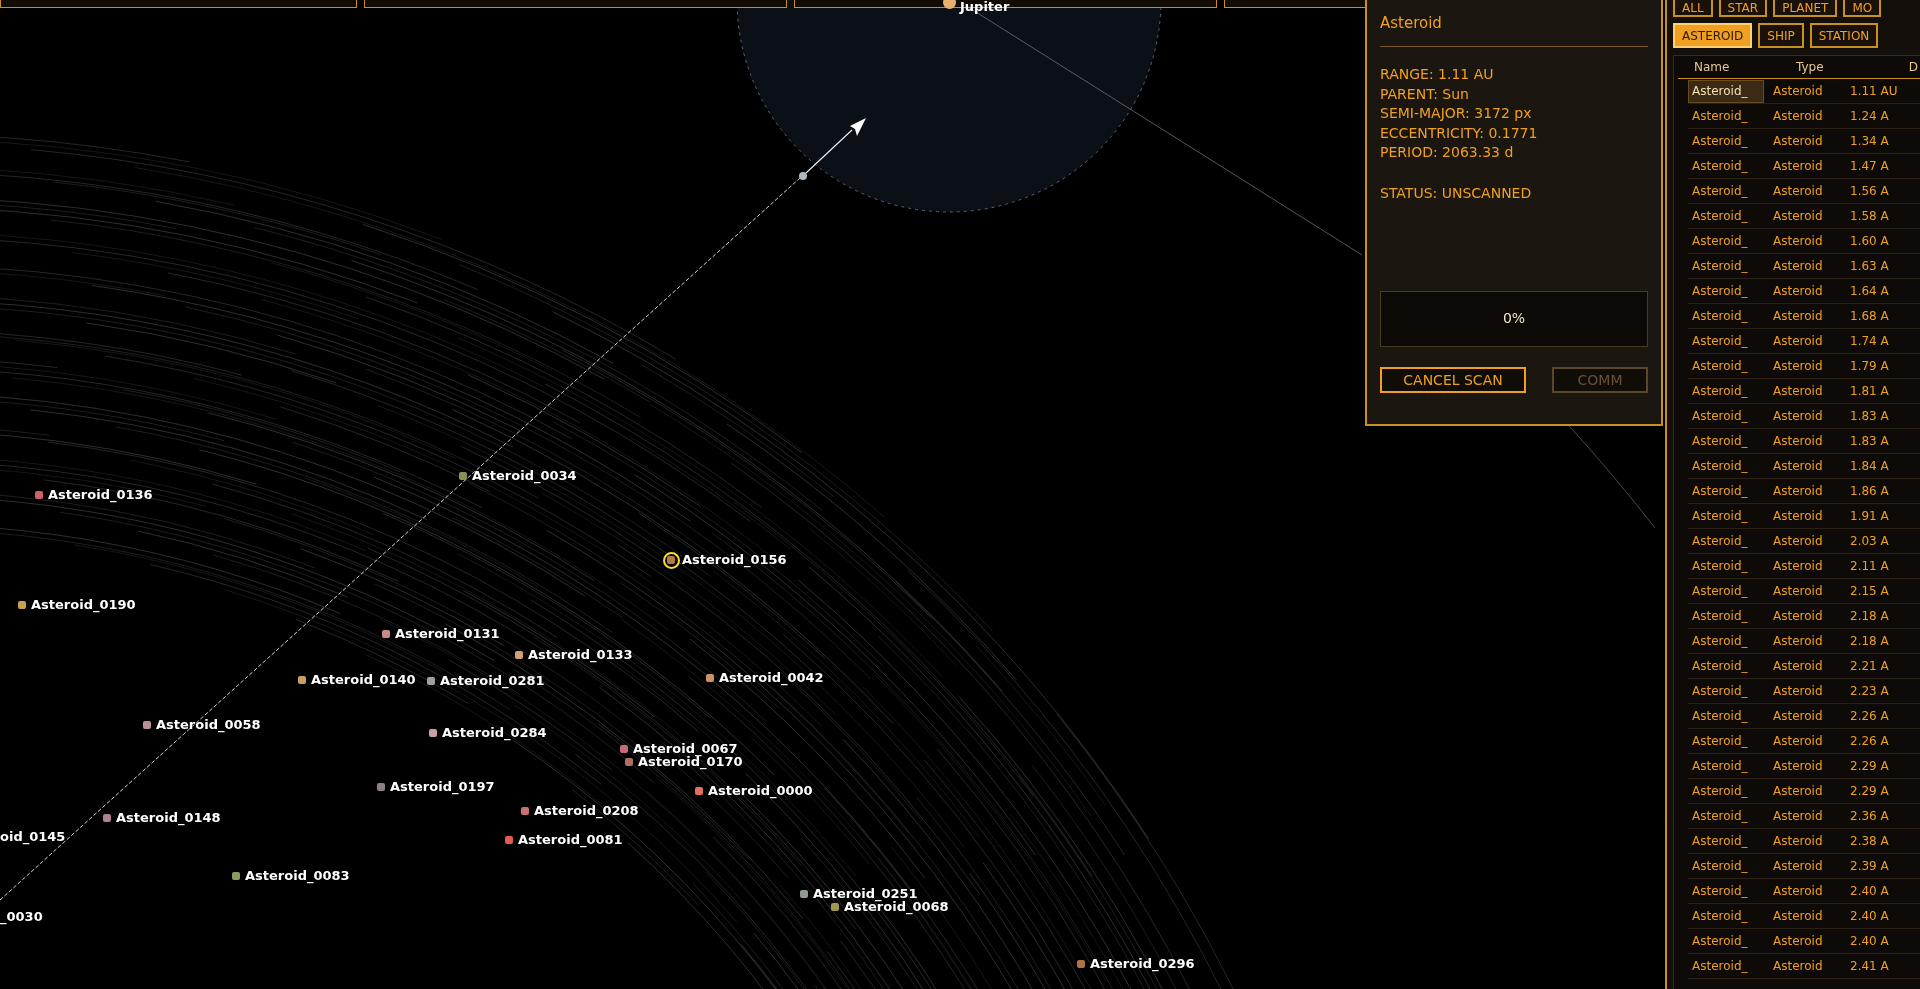  Describe the element at coordinates (1713, 35) in the screenshot. I see `filter-button: ASTEROID` at that location.